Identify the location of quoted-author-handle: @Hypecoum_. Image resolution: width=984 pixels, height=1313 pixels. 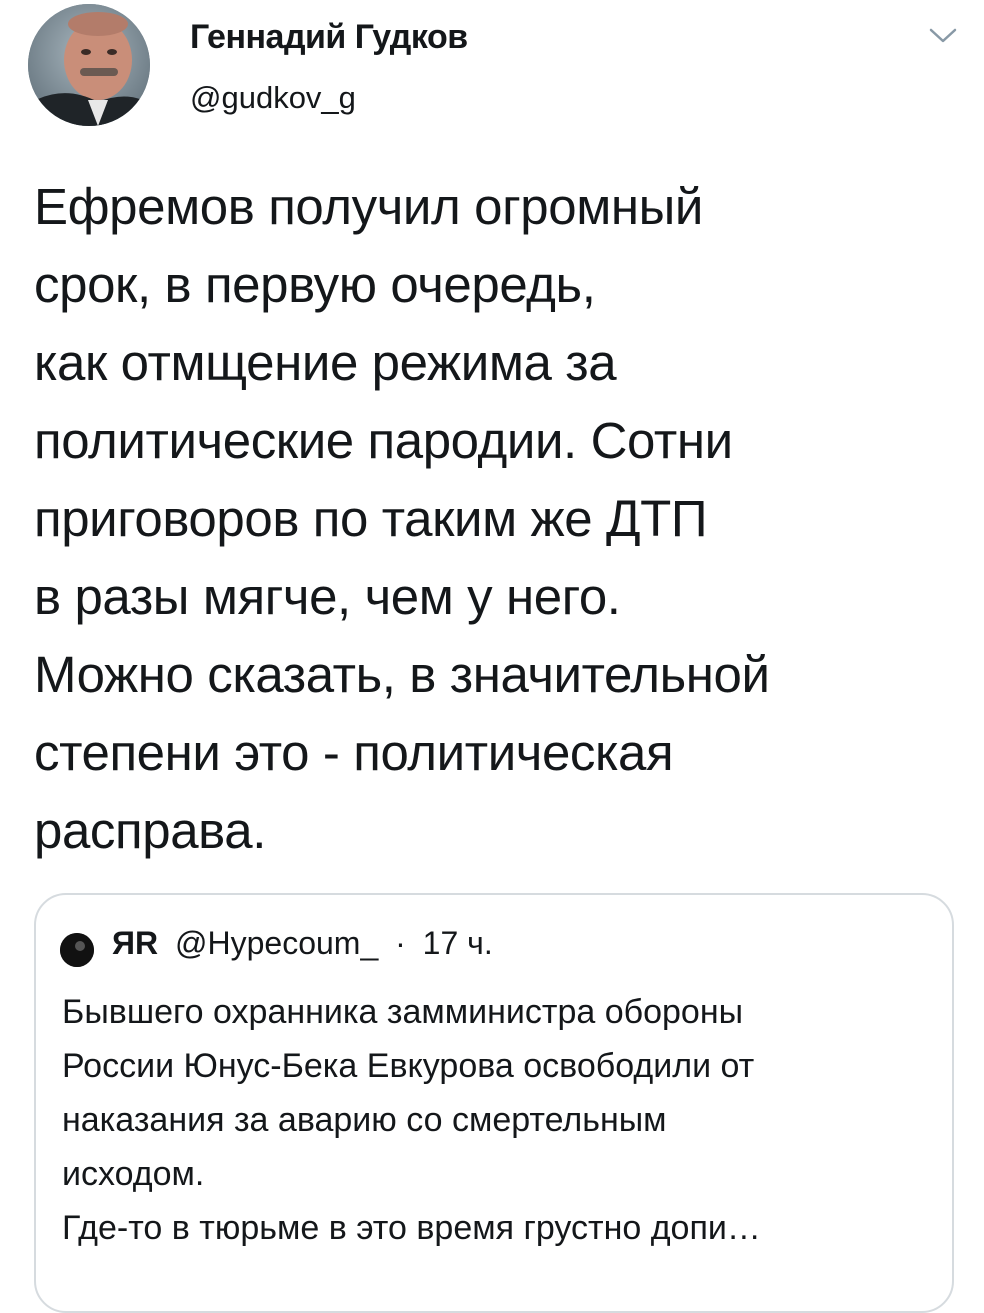
(277, 943).